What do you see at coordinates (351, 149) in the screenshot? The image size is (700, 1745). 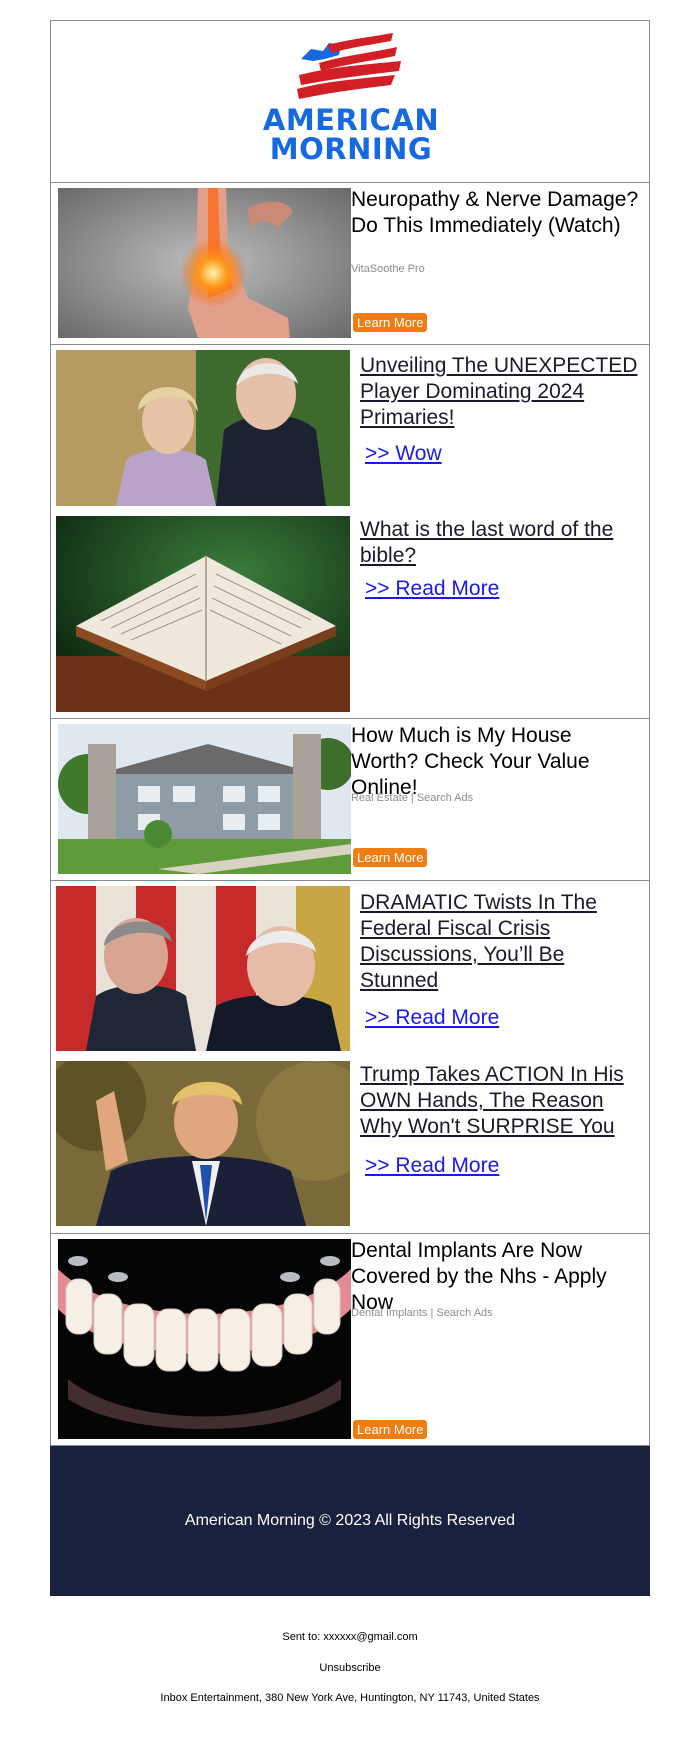 I see `logo-line-2: MORNING` at bounding box center [351, 149].